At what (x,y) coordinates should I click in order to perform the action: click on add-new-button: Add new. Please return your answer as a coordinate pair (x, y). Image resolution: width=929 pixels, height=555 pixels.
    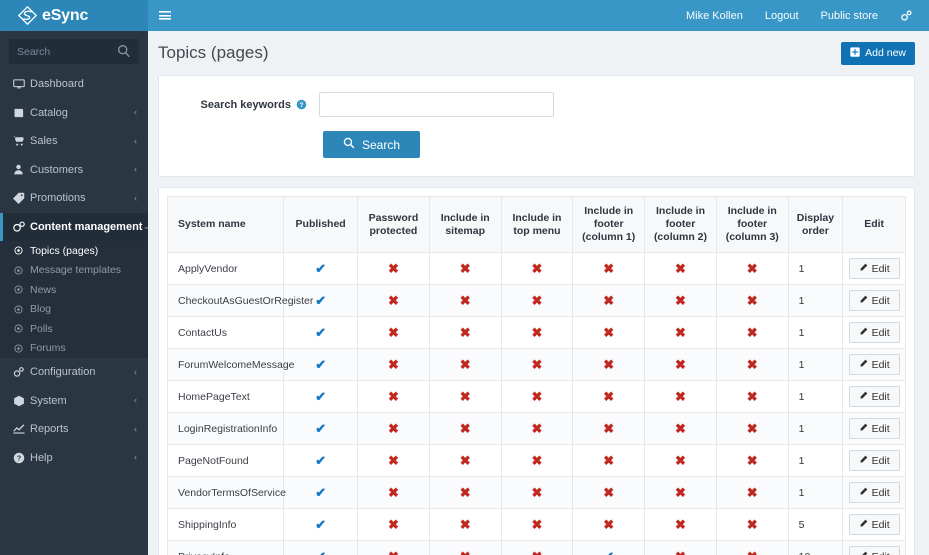
    Looking at the image, I should click on (878, 53).